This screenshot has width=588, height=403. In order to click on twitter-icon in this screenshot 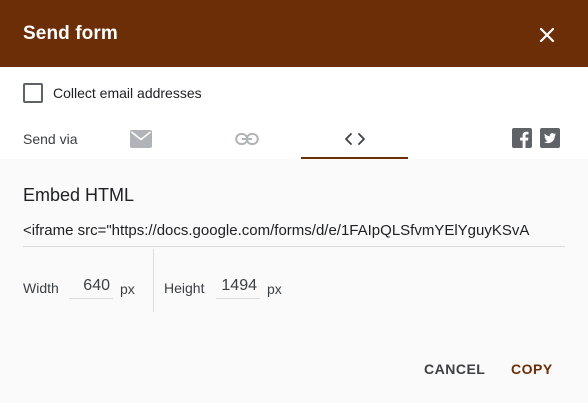, I will do `click(550, 138)`.